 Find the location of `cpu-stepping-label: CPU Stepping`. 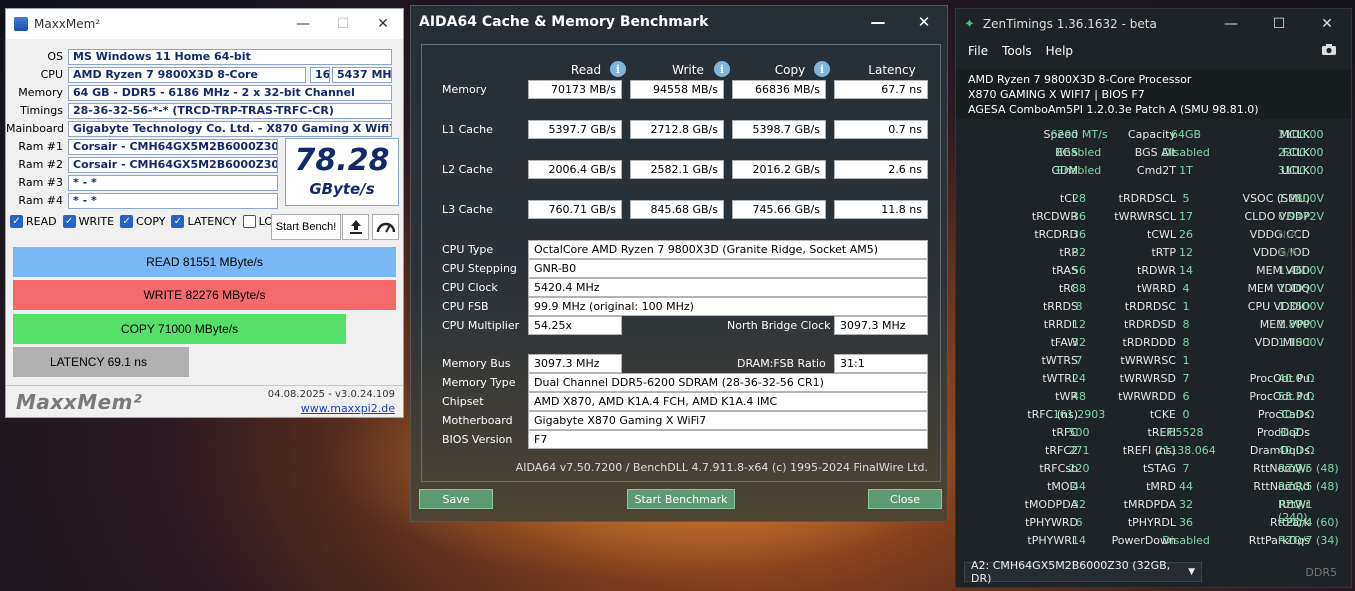

cpu-stepping-label: CPU Stepping is located at coordinates (479, 268).